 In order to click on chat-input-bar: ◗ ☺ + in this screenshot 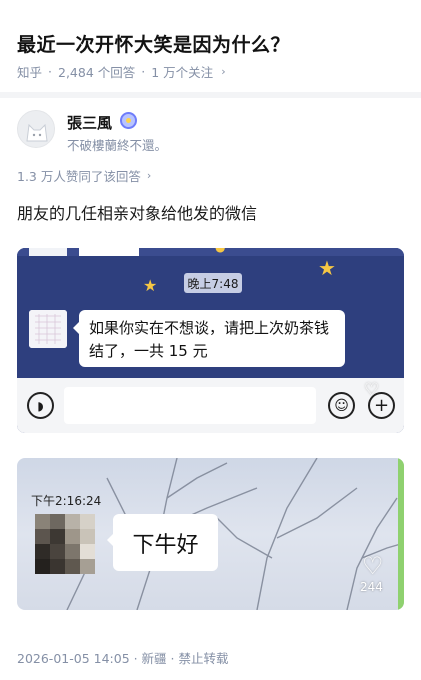, I will do `click(210, 405)`.